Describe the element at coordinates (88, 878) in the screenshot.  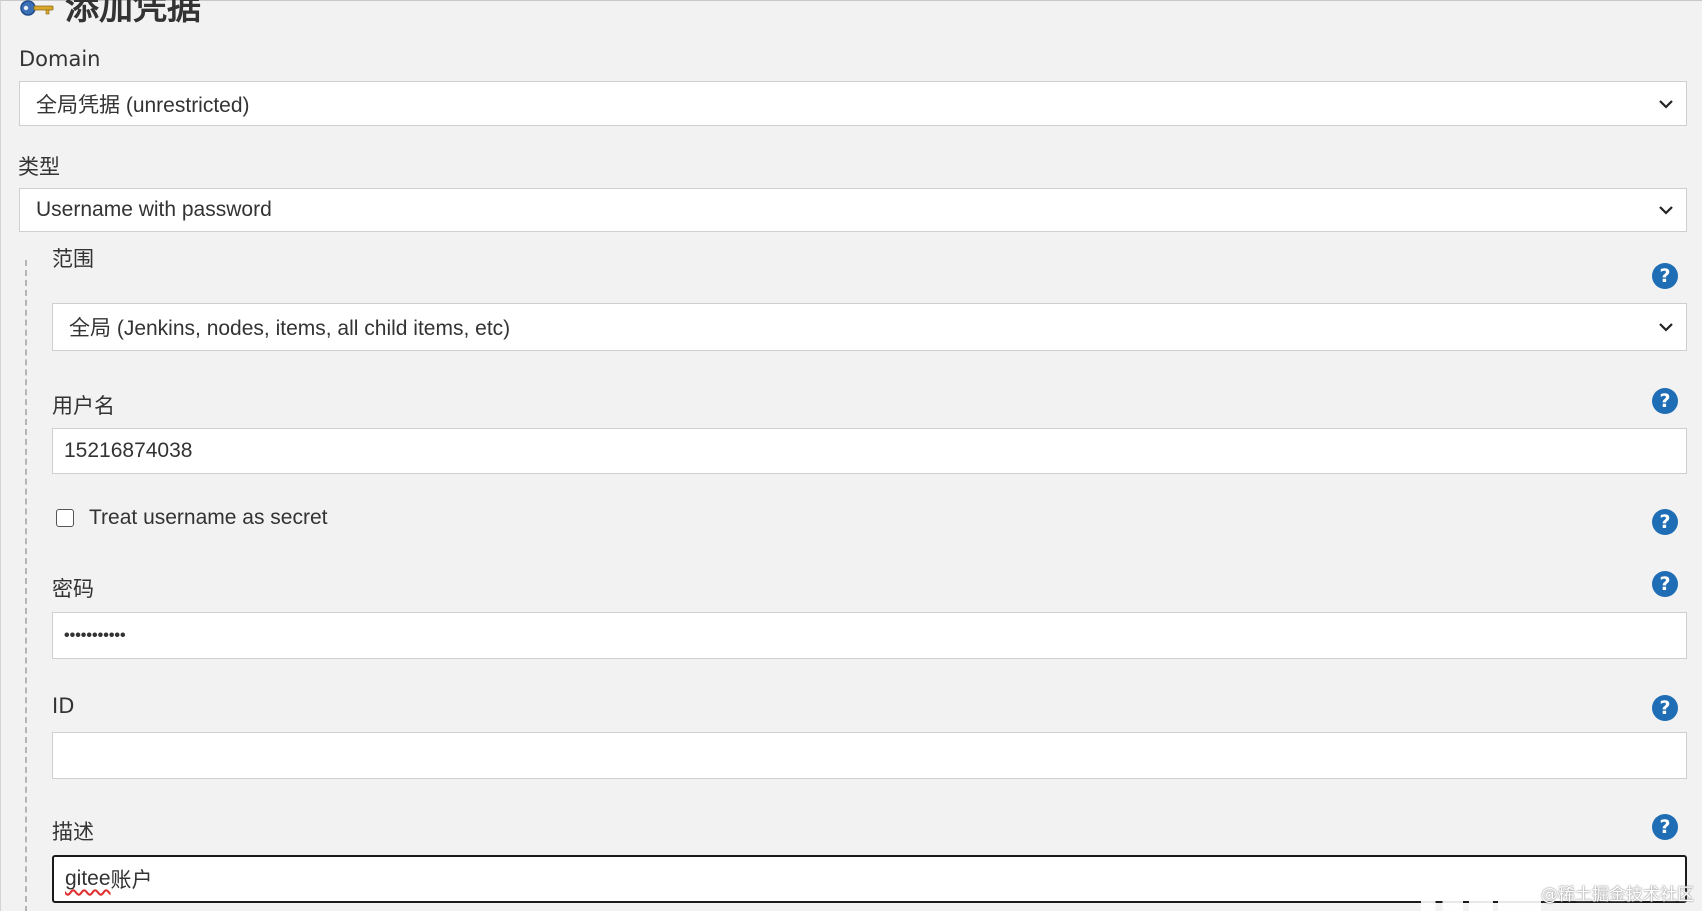
I see `description-value-word: gitee` at that location.